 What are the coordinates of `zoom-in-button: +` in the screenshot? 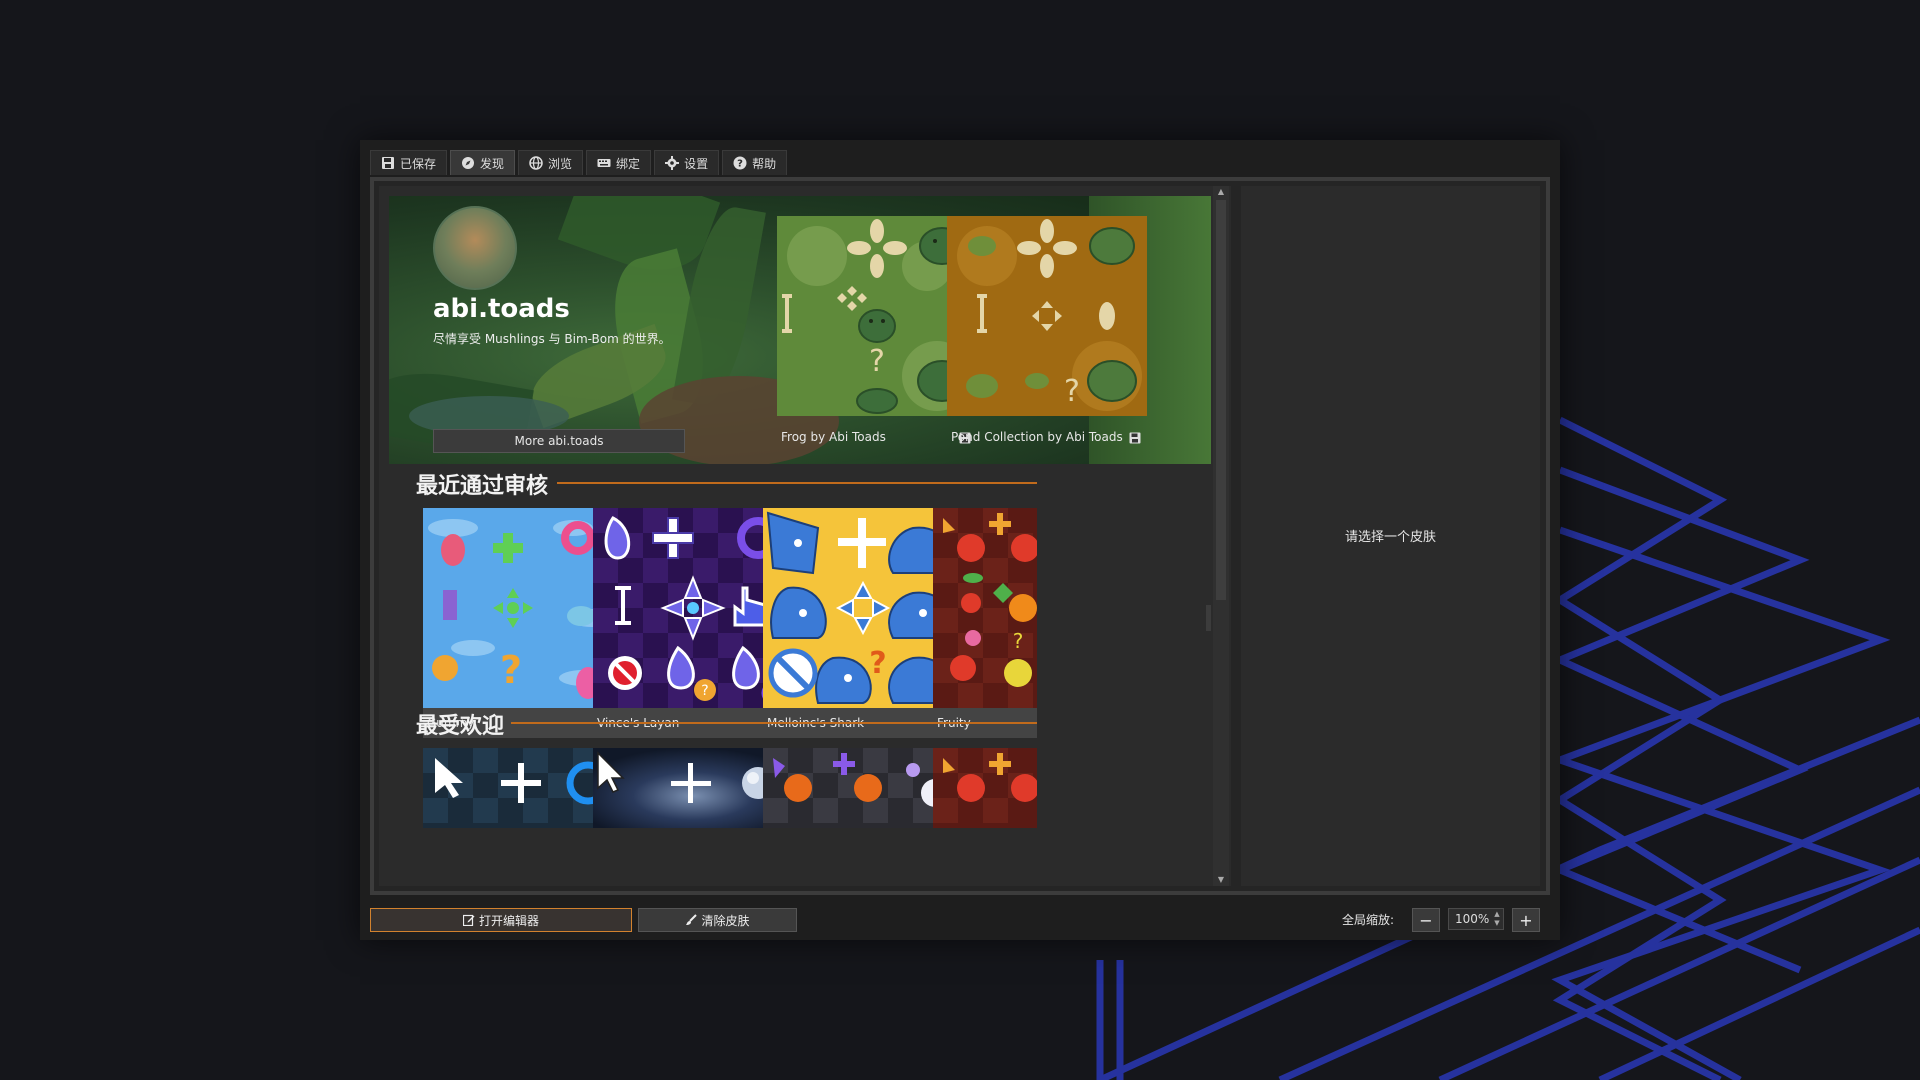 It's located at (1526, 920).